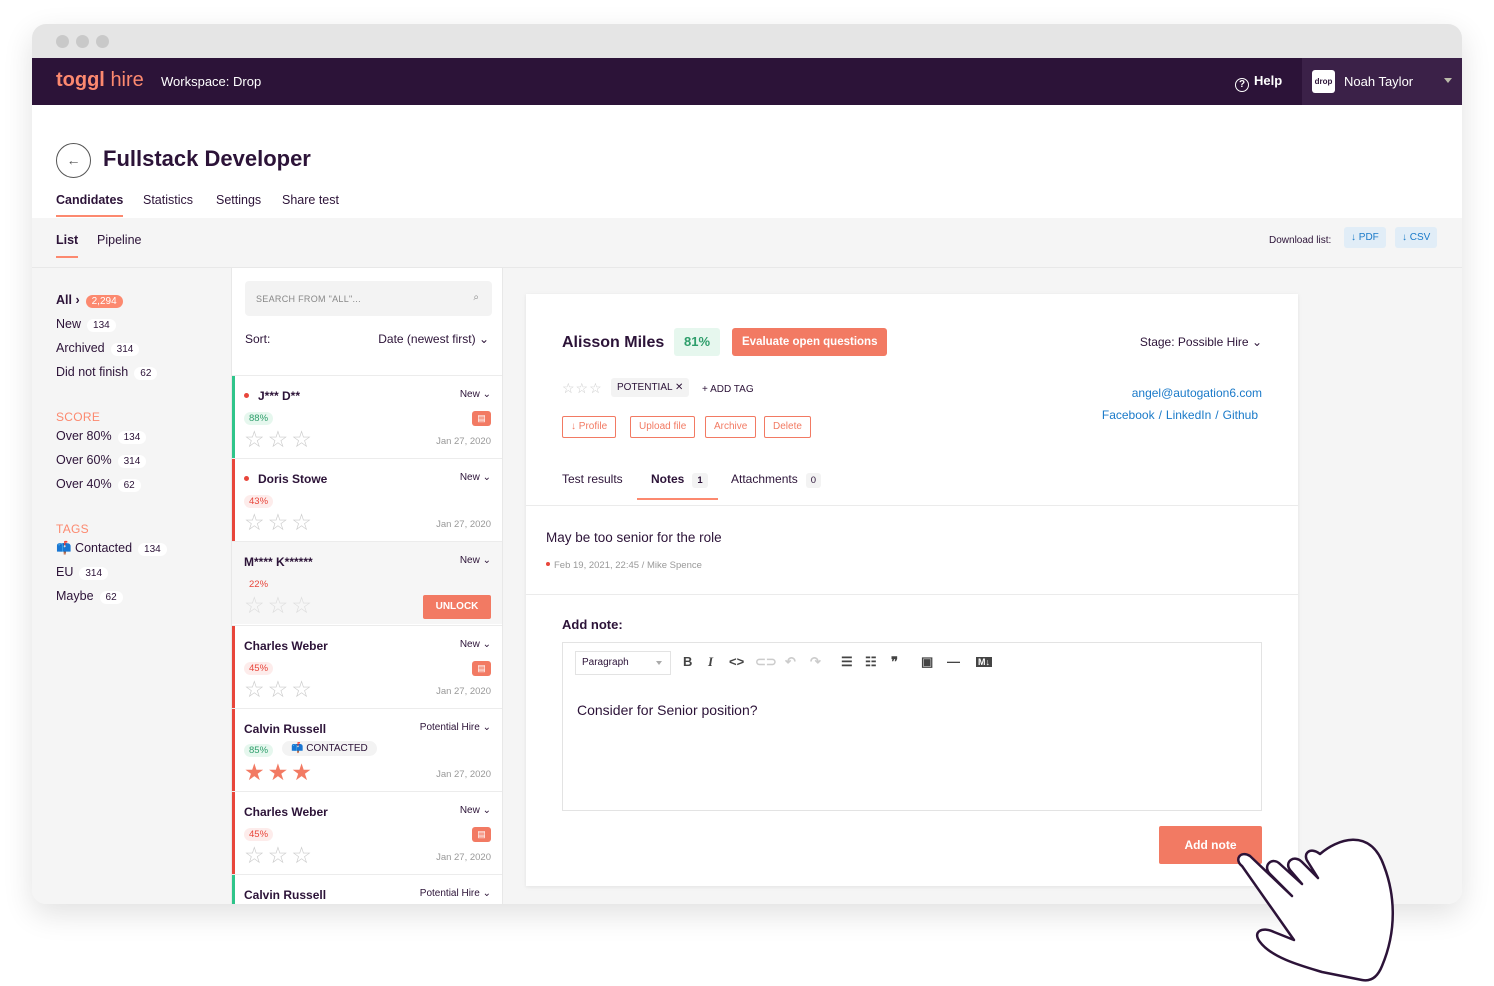 This screenshot has height=986, width=1494. I want to click on upload-file-button: Upload file, so click(663, 427).